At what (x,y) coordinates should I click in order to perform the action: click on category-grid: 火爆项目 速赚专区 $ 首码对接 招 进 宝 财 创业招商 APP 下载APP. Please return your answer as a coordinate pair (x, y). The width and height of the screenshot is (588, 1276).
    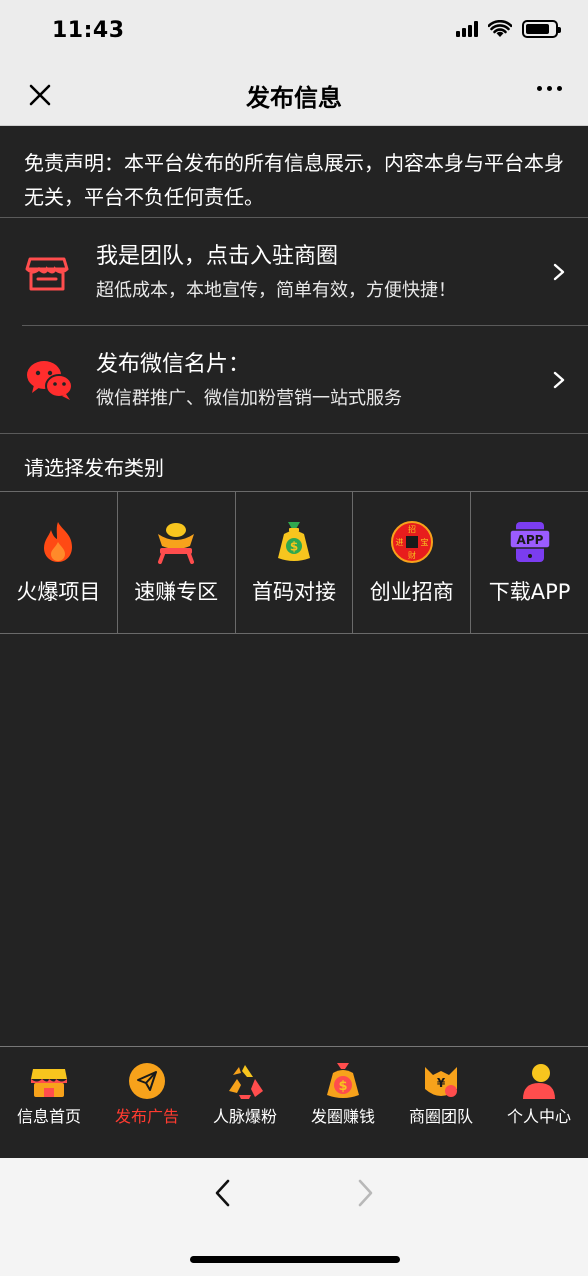
    Looking at the image, I should click on (294, 562).